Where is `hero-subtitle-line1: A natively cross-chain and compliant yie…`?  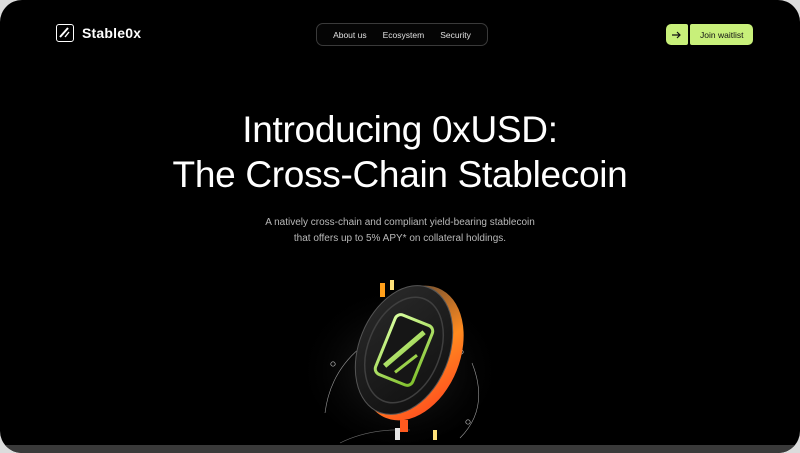 hero-subtitle-line1: A natively cross-chain and compliant yie… is located at coordinates (400, 222).